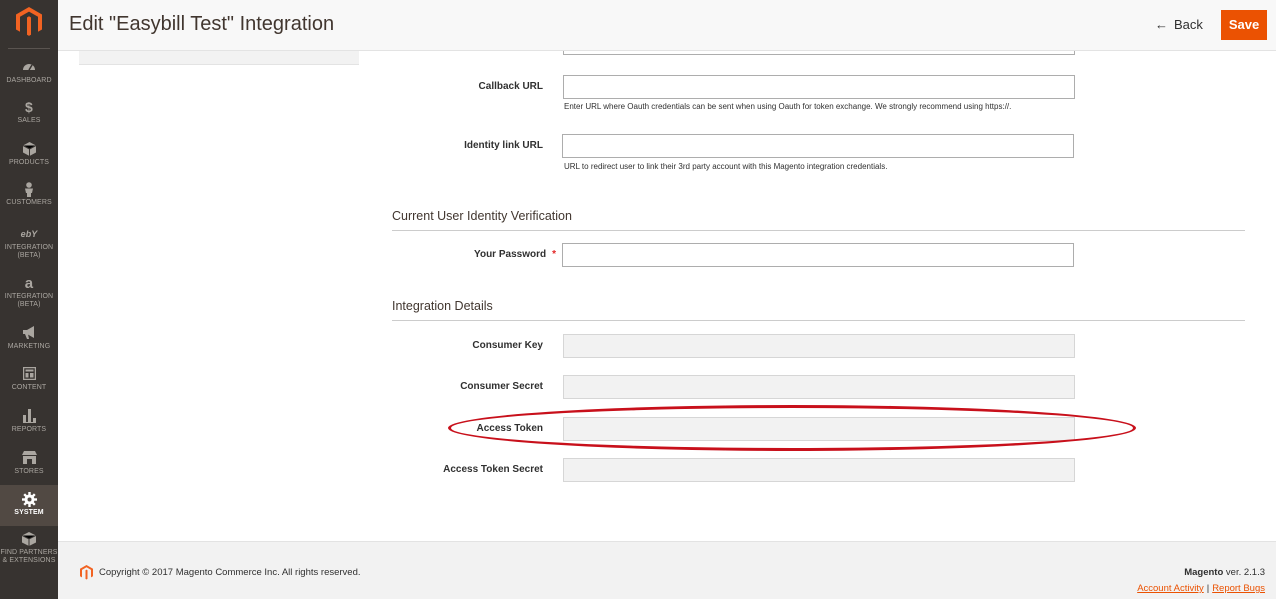 The height and width of the screenshot is (599, 1276). Describe the element at coordinates (29, 120) in the screenshot. I see `sidebar-item-label: SALES` at that location.